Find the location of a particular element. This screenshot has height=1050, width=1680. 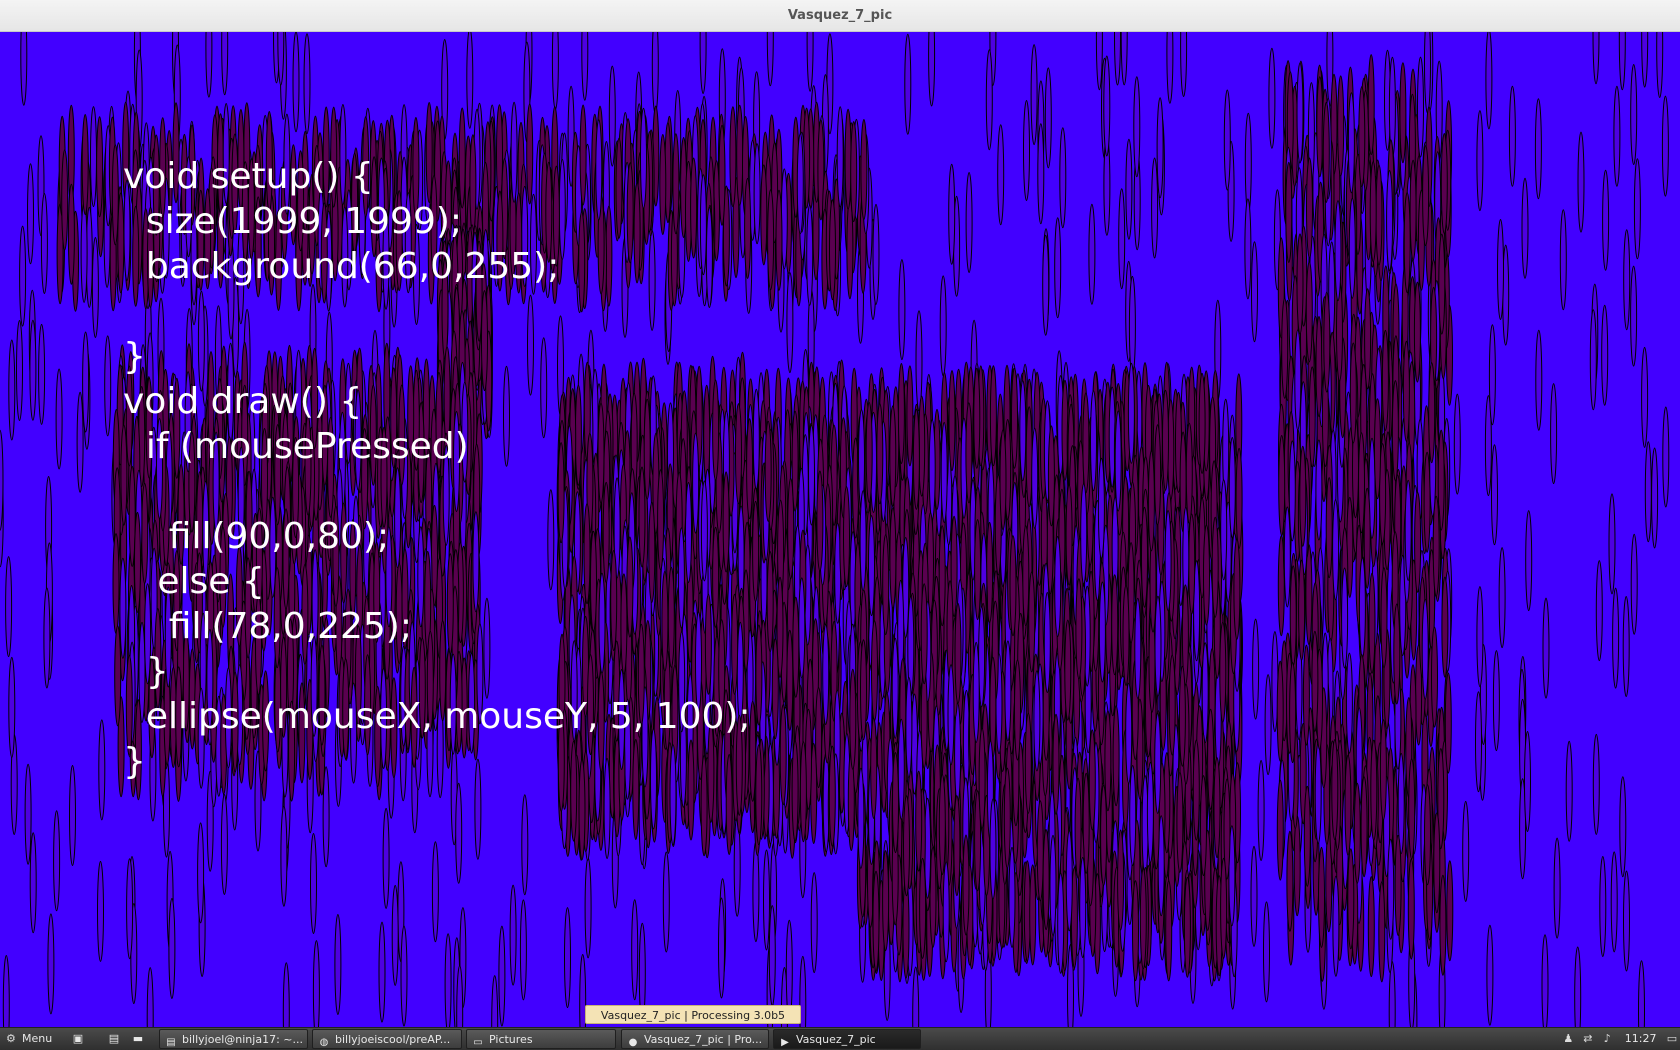

processing-icon: ● is located at coordinates (633, 1042).